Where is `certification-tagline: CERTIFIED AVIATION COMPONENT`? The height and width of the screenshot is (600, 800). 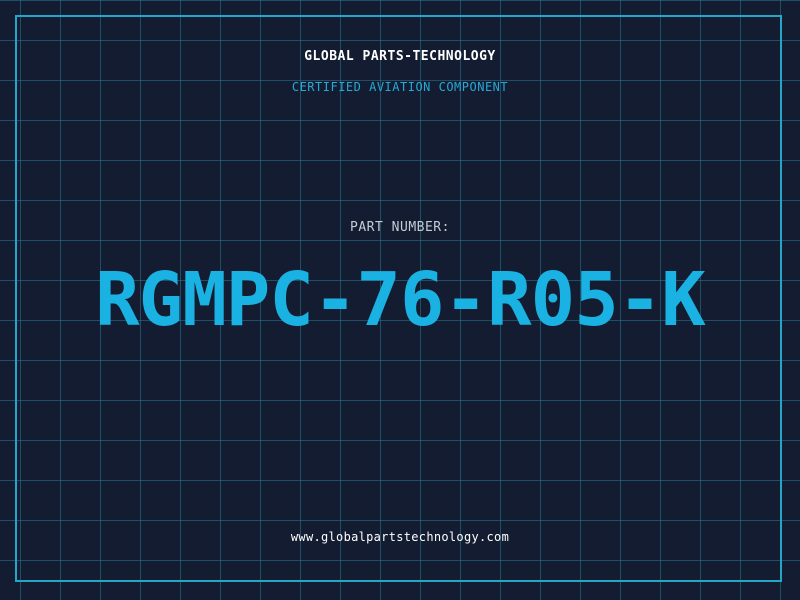
certification-tagline: CERTIFIED AVIATION COMPONENT is located at coordinates (400, 87).